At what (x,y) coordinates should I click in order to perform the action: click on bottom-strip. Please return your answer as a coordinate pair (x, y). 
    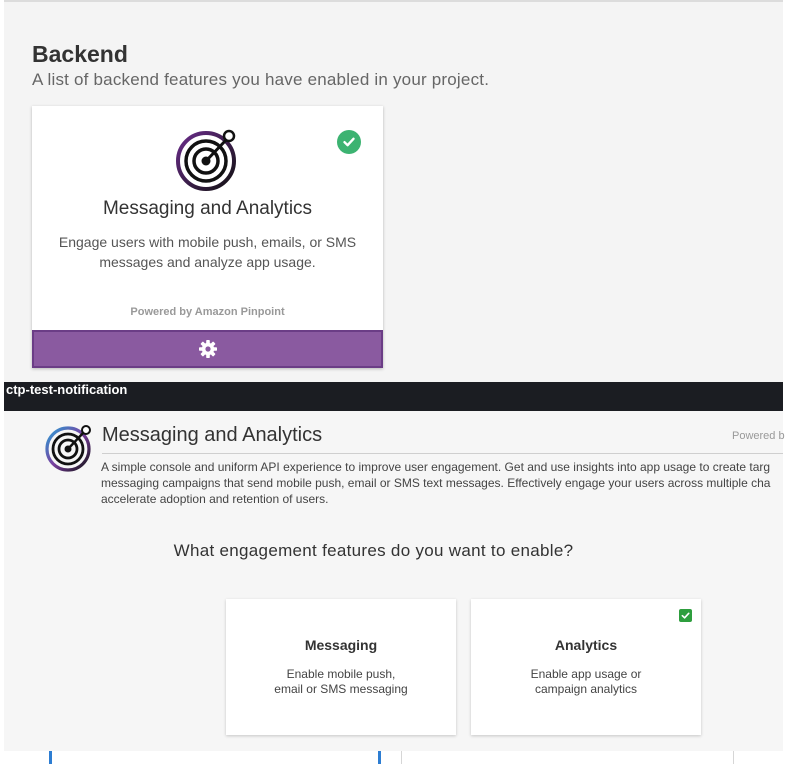
    Looking at the image, I should click on (393, 757).